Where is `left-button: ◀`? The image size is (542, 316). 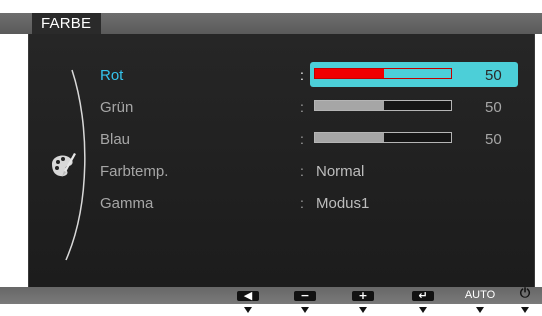 left-button: ◀ is located at coordinates (248, 301).